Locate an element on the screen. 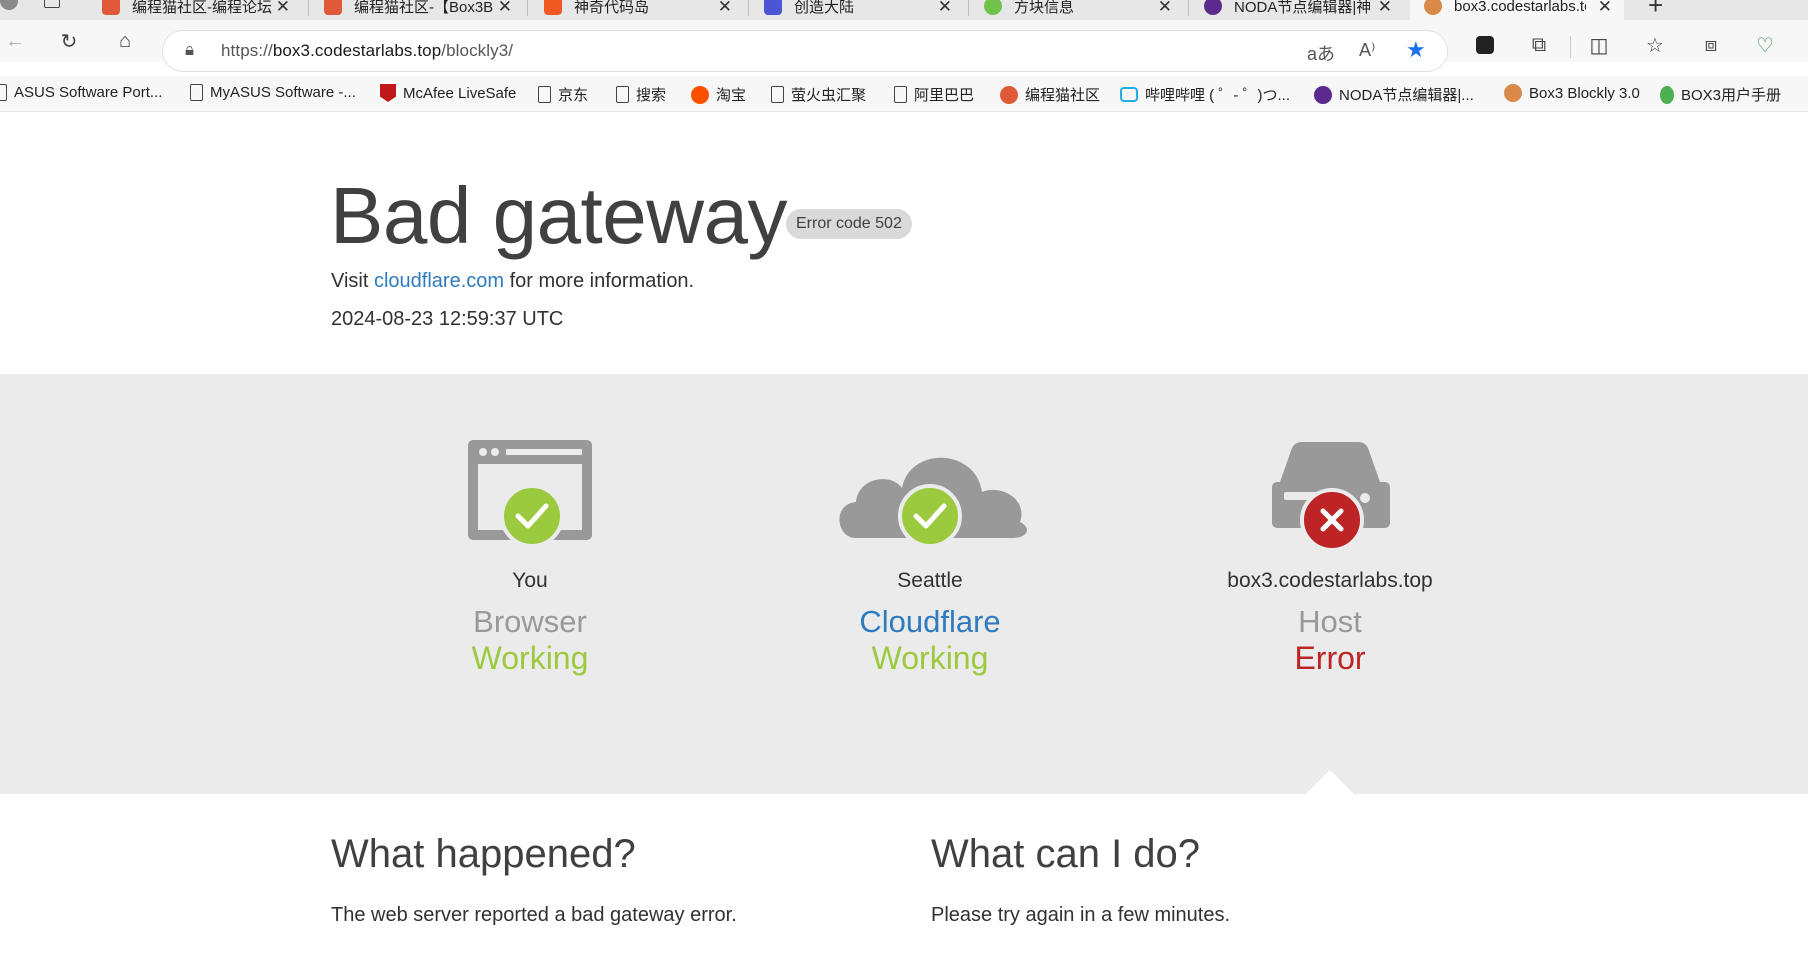 The height and width of the screenshot is (968, 1808). cloudflare-role-link: Cloudflare is located at coordinates (930, 622).